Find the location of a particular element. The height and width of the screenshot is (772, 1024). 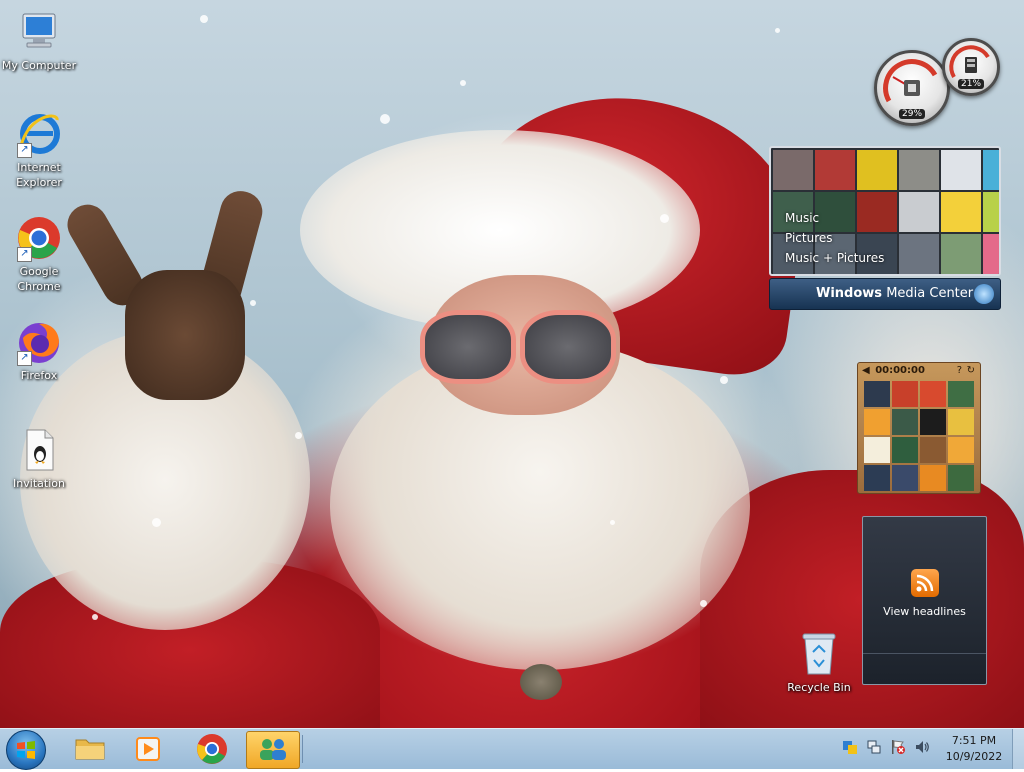

feed-divider is located at coordinates (924, 653).